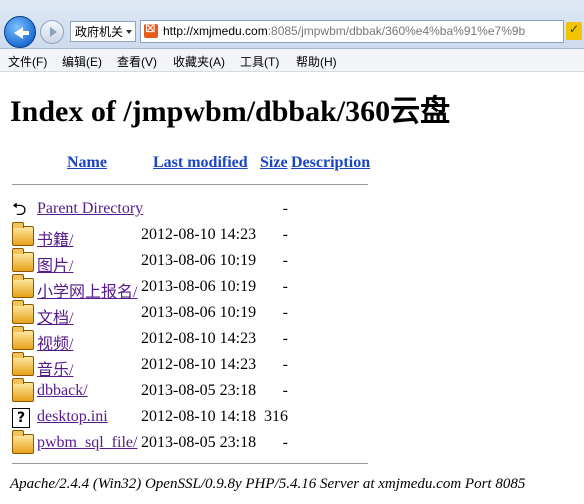 This screenshot has height=504, width=584. What do you see at coordinates (190, 184) in the screenshot?
I see `header-divider` at bounding box center [190, 184].